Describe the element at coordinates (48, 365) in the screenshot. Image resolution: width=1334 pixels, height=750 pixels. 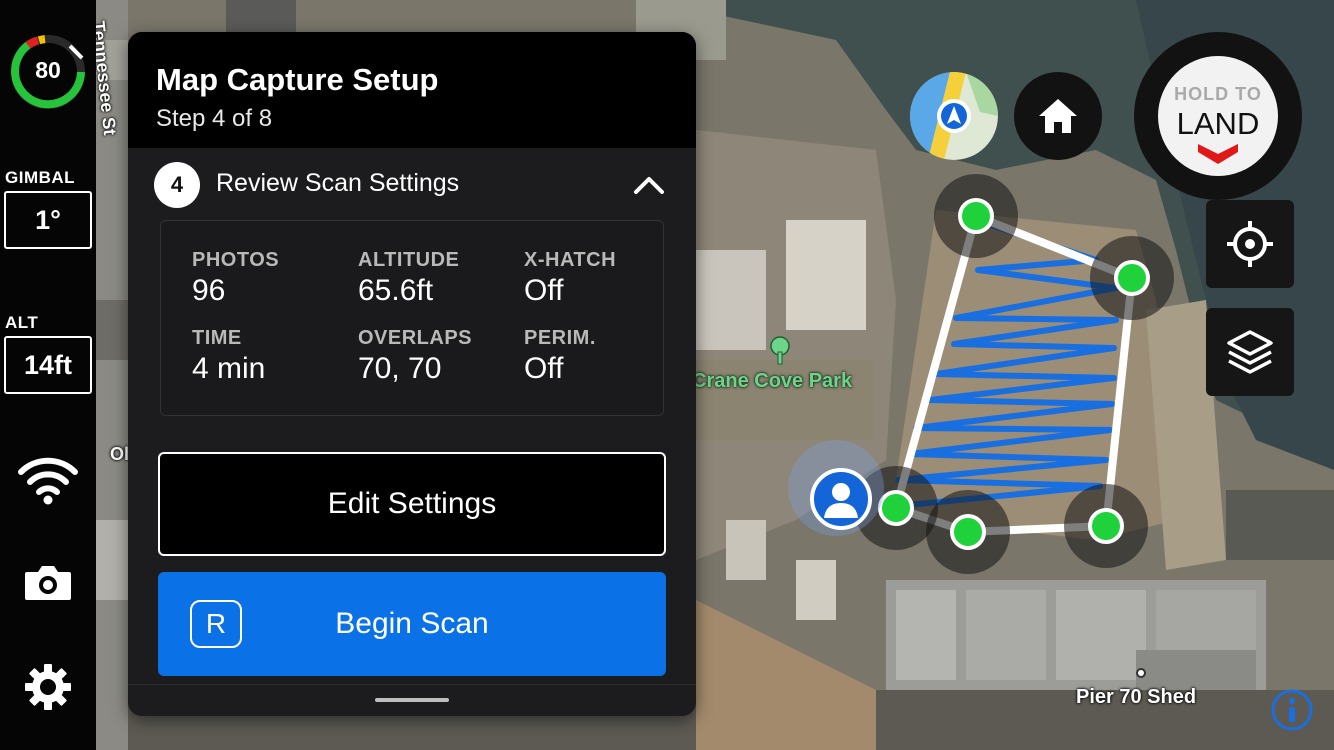
I see `alt-value: 14ft` at that location.